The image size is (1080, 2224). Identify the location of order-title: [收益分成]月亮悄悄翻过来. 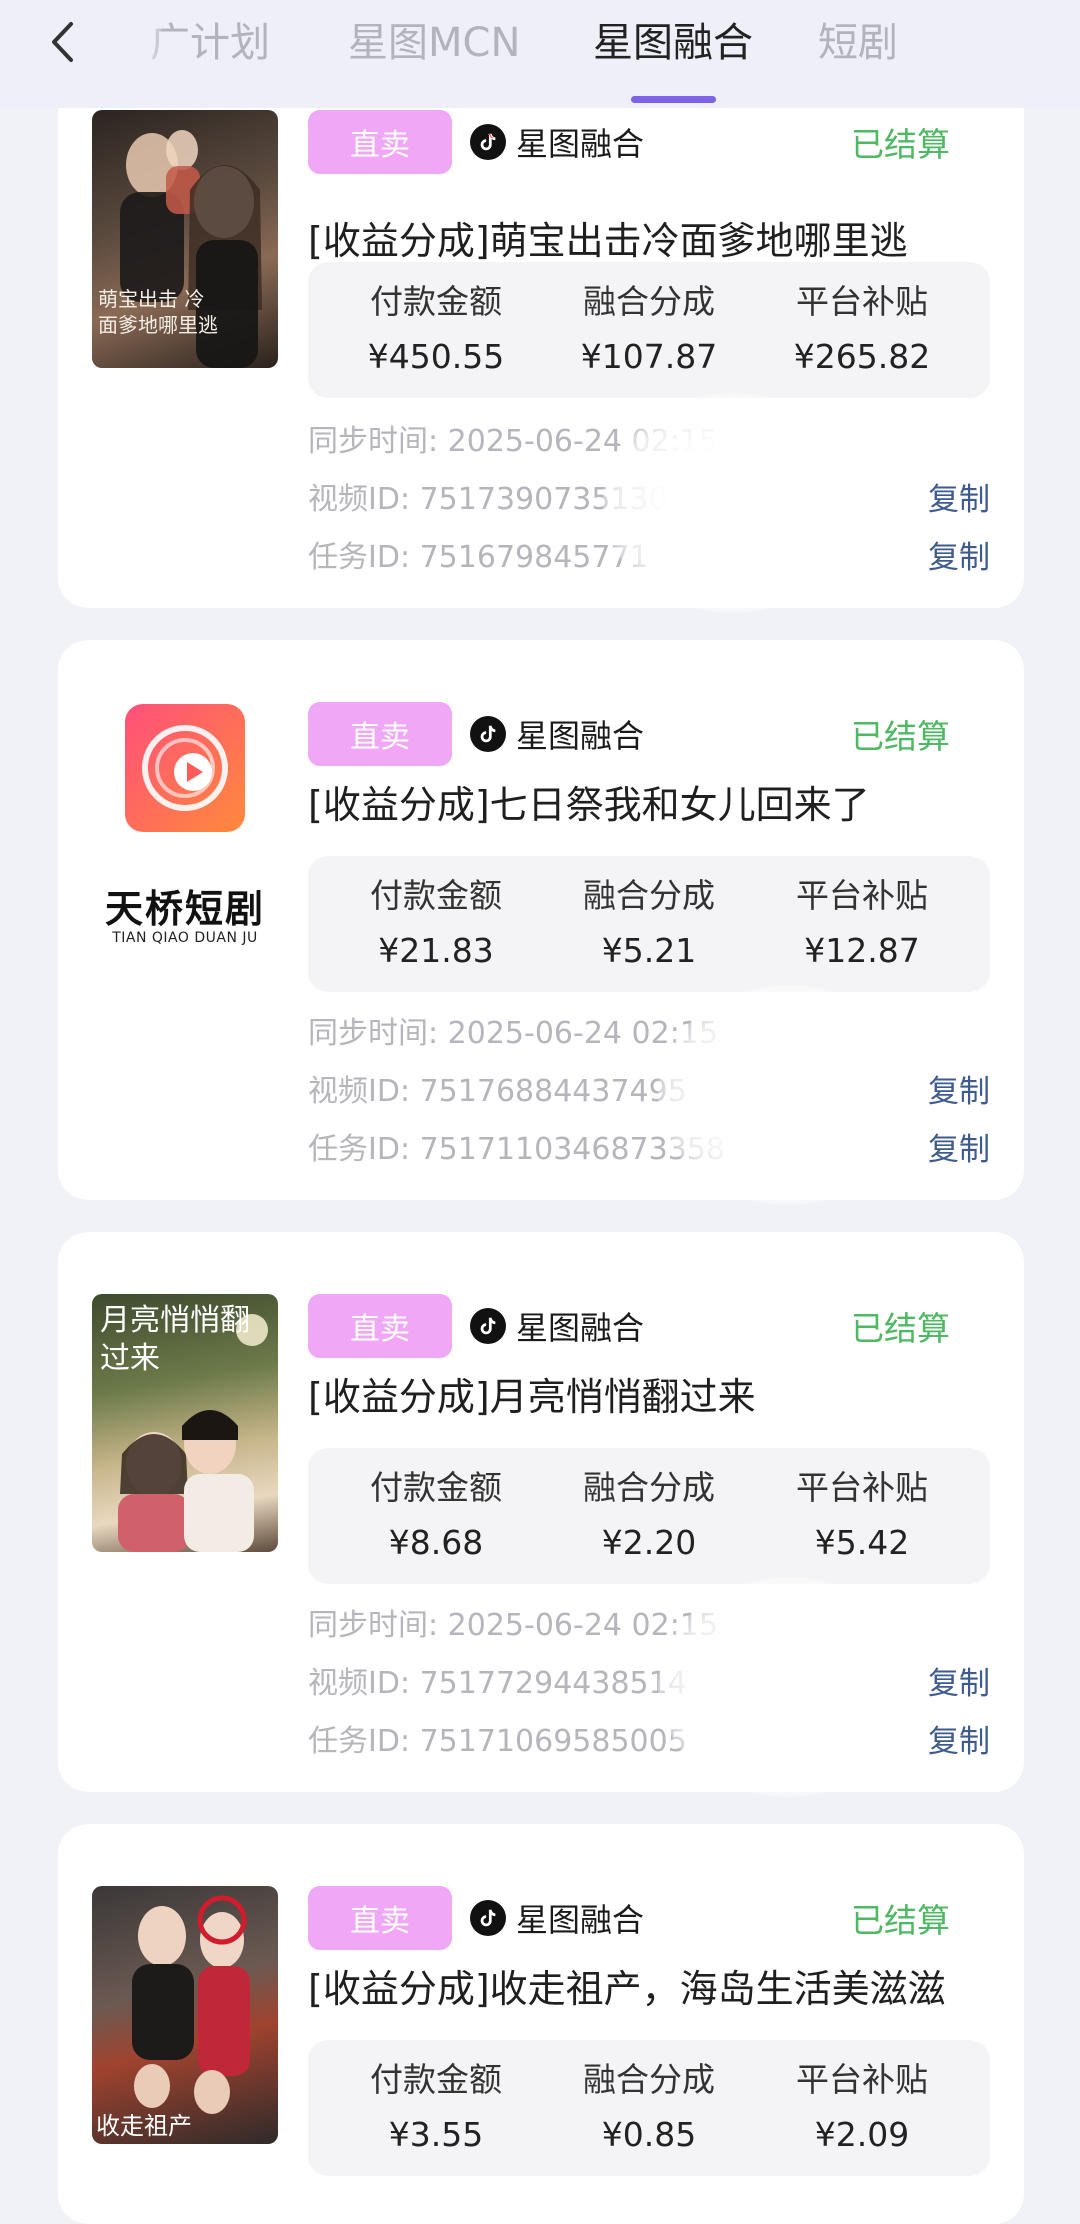
(532, 1397).